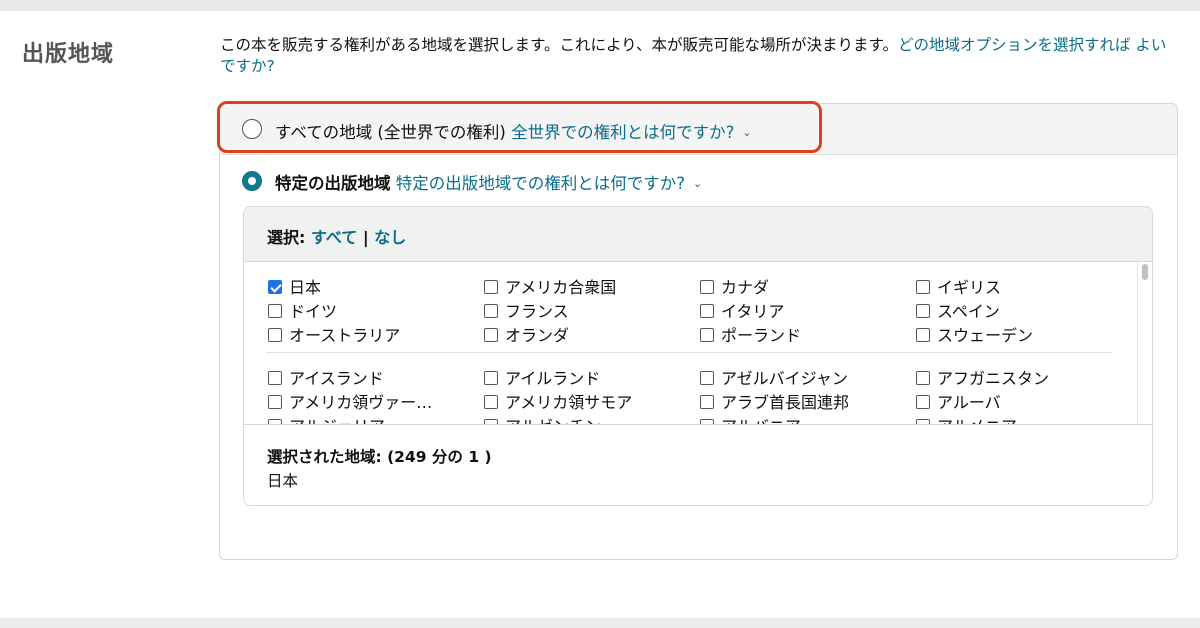 This screenshot has width=1200, height=628. What do you see at coordinates (537, 311) in the screenshot?
I see `country-name: フランス` at bounding box center [537, 311].